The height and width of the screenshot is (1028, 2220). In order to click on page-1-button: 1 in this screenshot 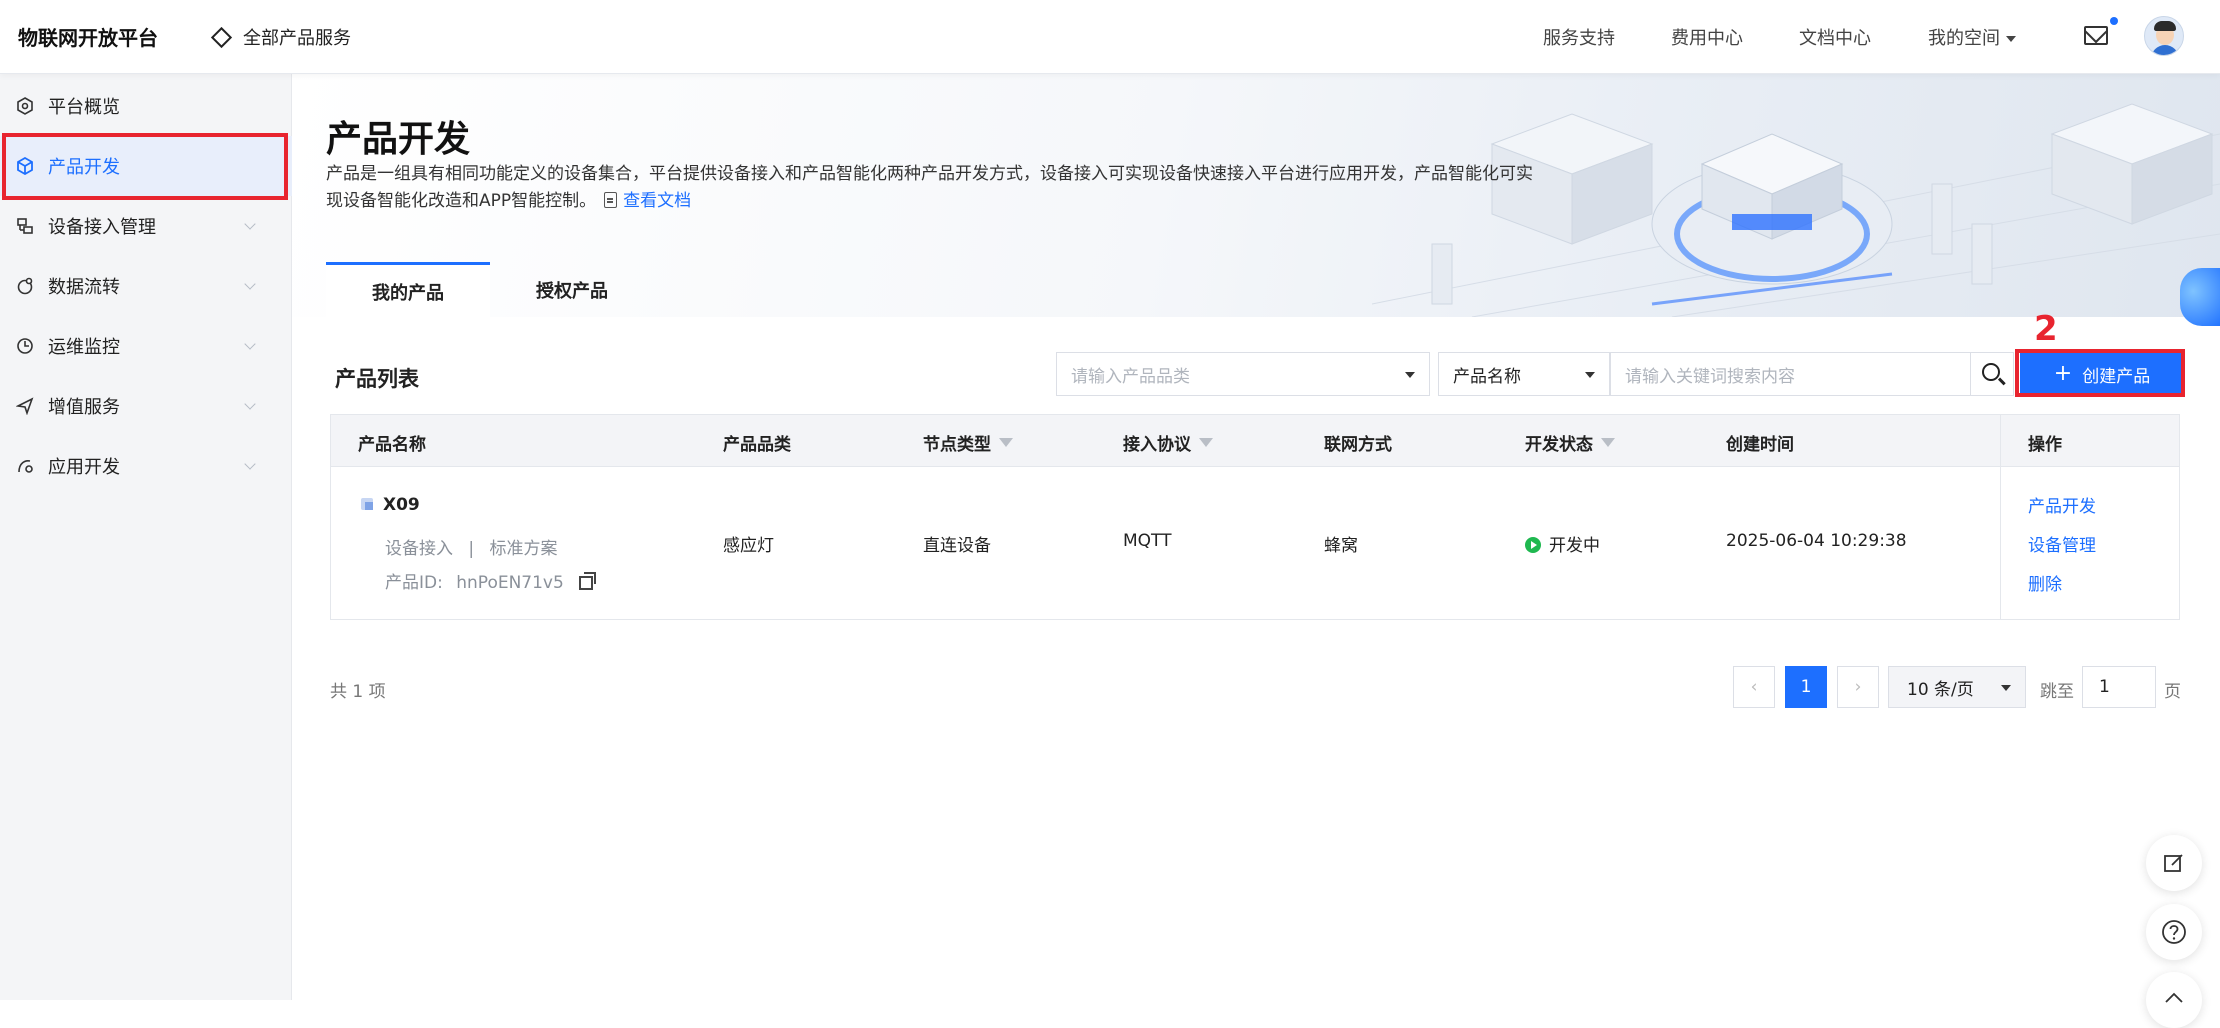, I will do `click(1806, 687)`.